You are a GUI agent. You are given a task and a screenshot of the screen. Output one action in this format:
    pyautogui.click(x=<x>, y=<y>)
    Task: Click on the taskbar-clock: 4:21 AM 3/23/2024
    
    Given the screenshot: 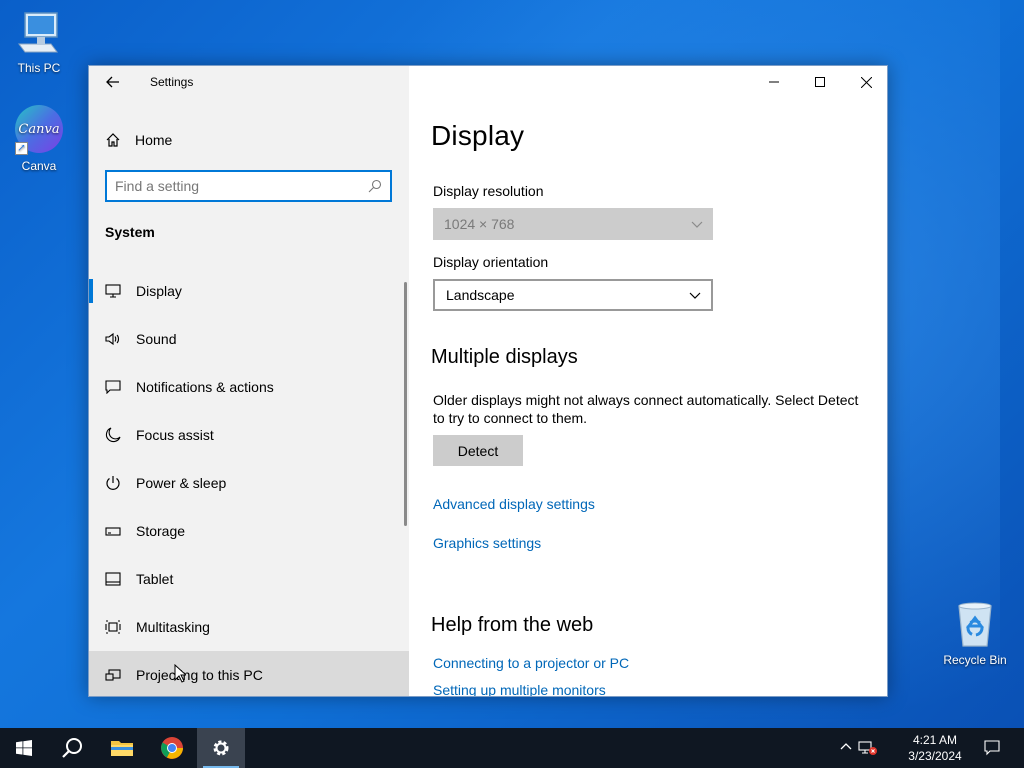 What is the action you would take?
    pyautogui.click(x=935, y=748)
    